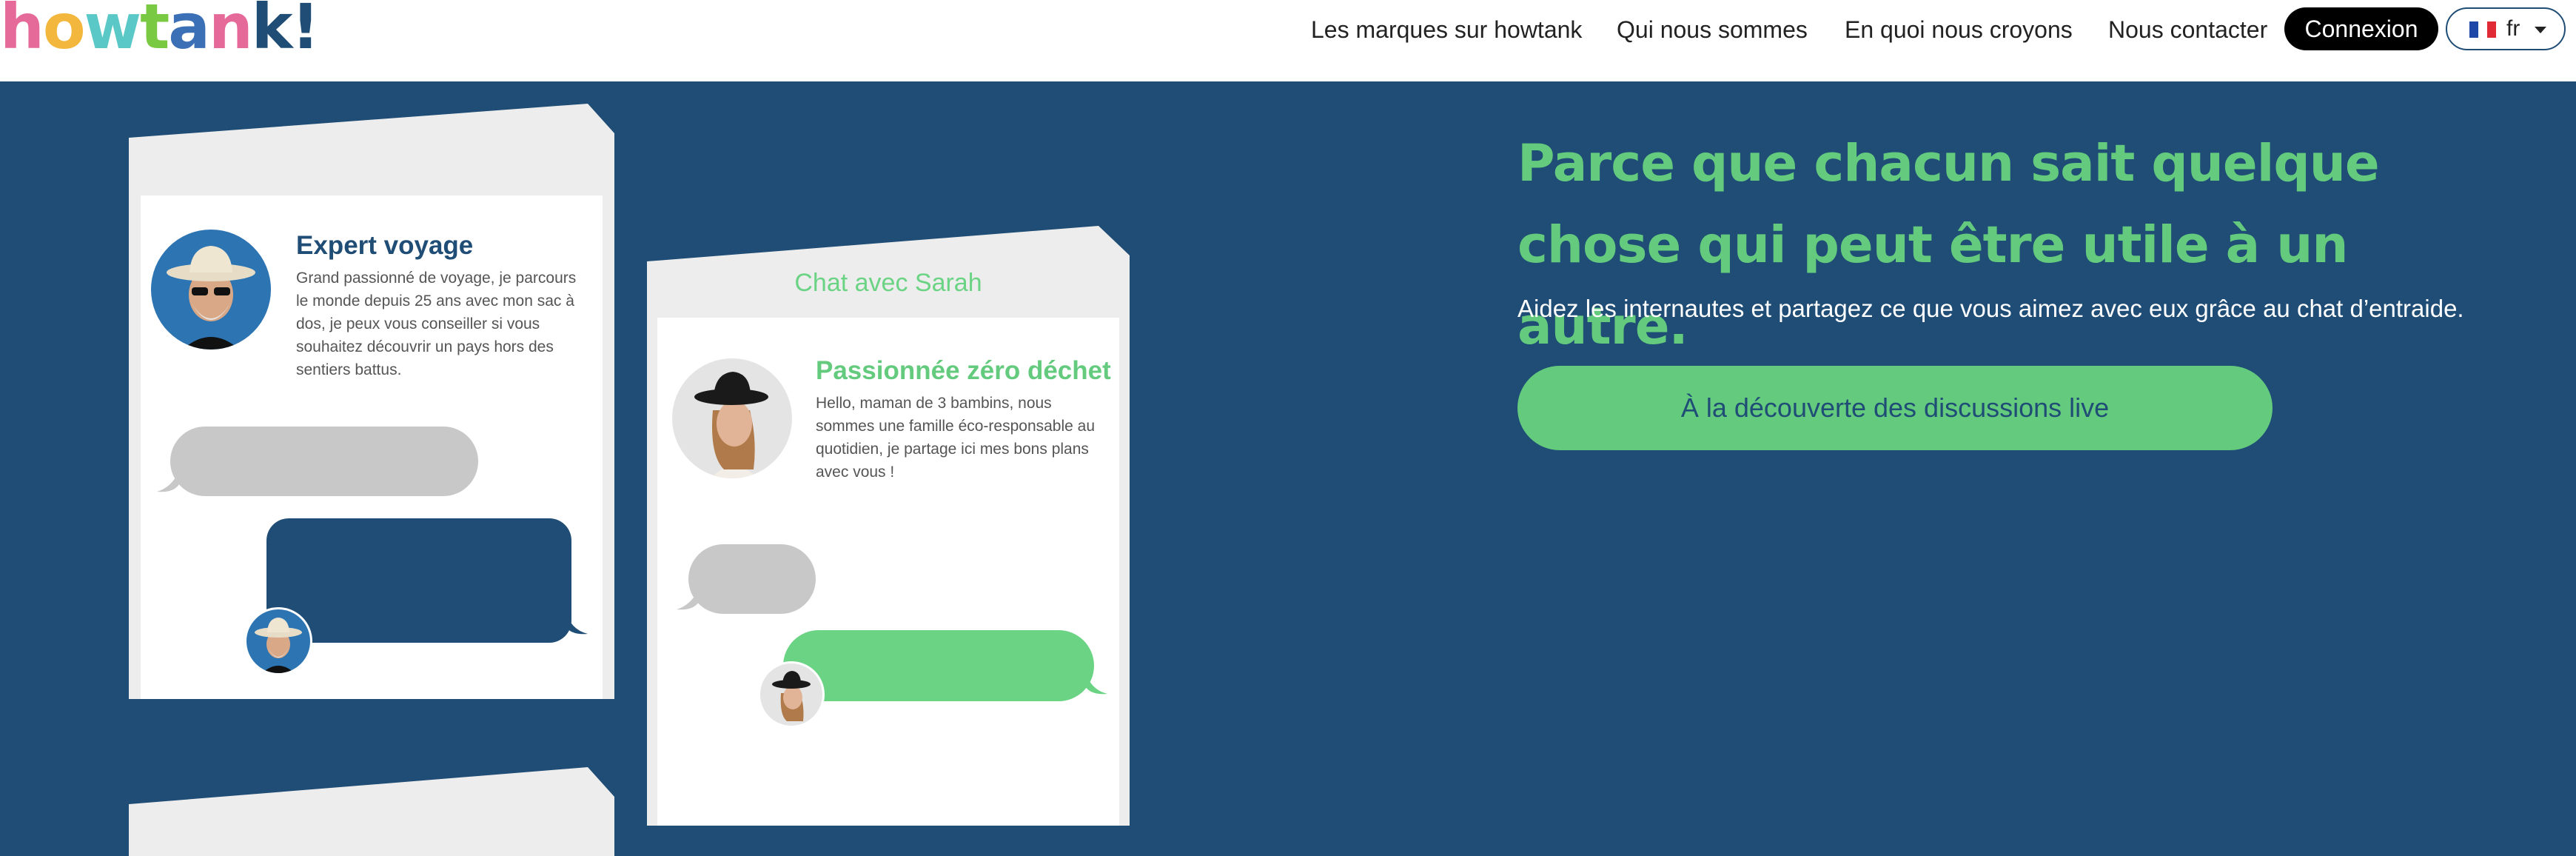 This screenshot has width=2576, height=856. I want to click on nav-link-beliefs: En quoi nous croyons, so click(1959, 29).